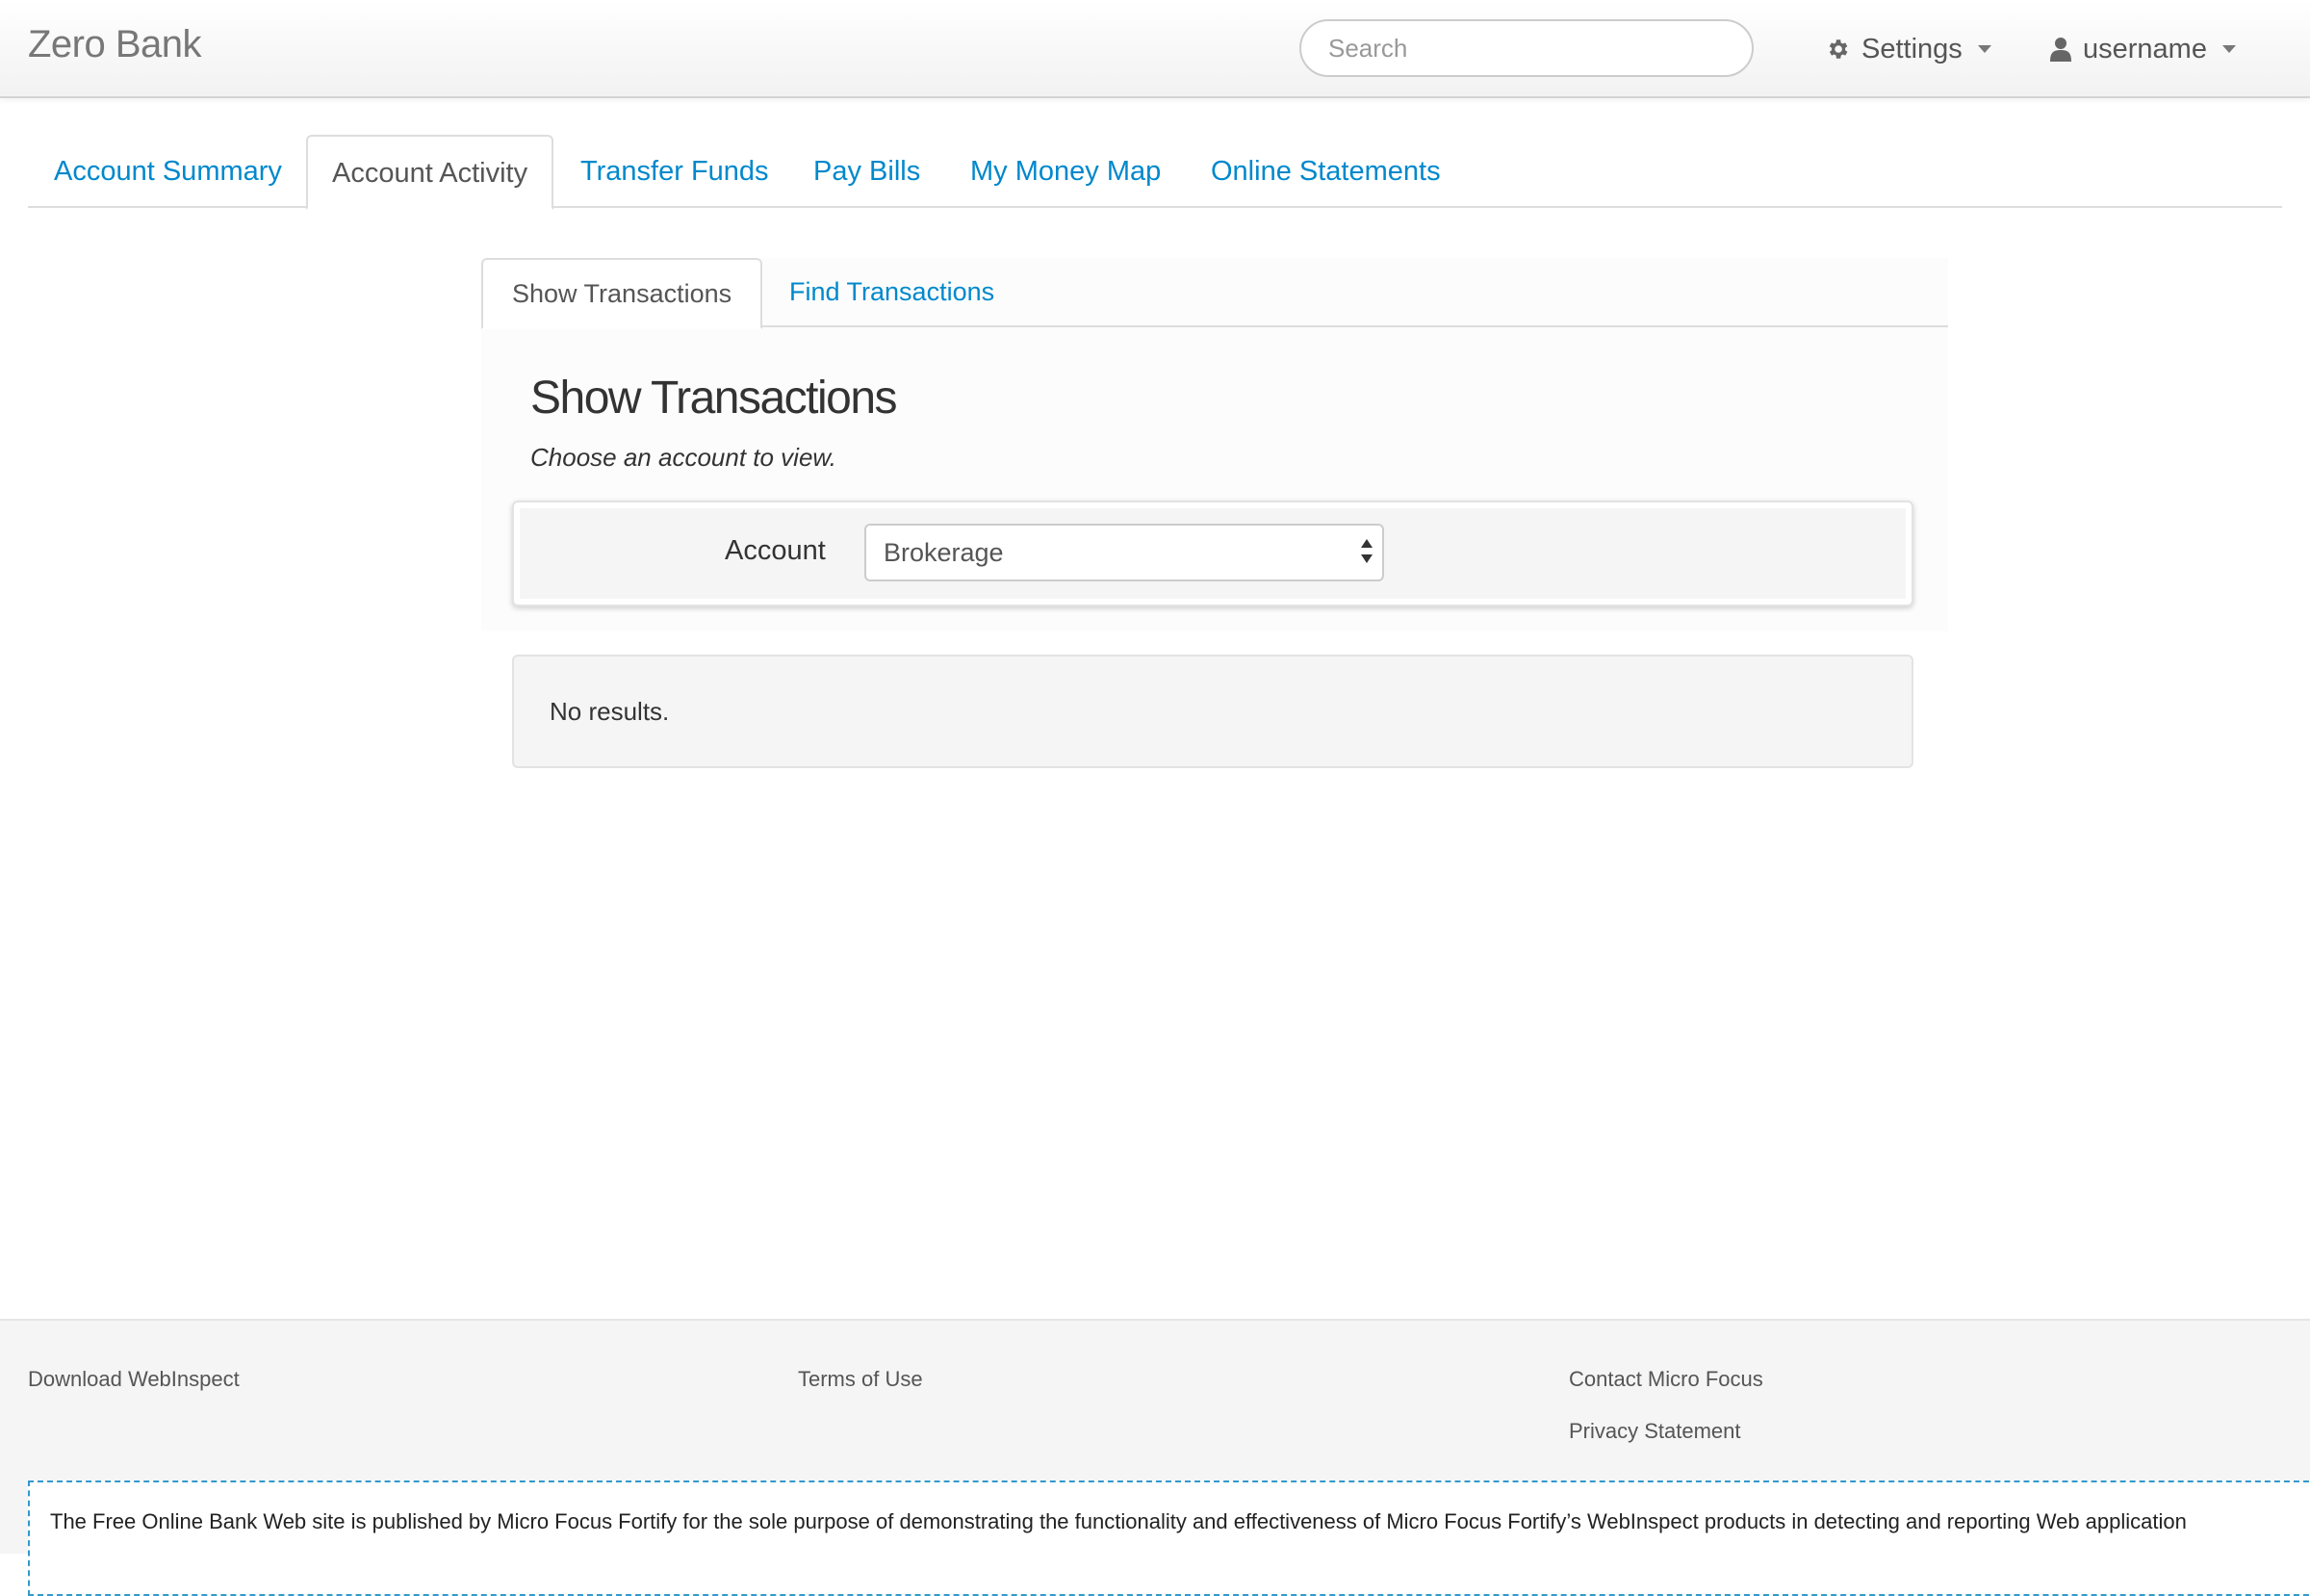 The image size is (2310, 1596). I want to click on user-dropdown: username, so click(2143, 49).